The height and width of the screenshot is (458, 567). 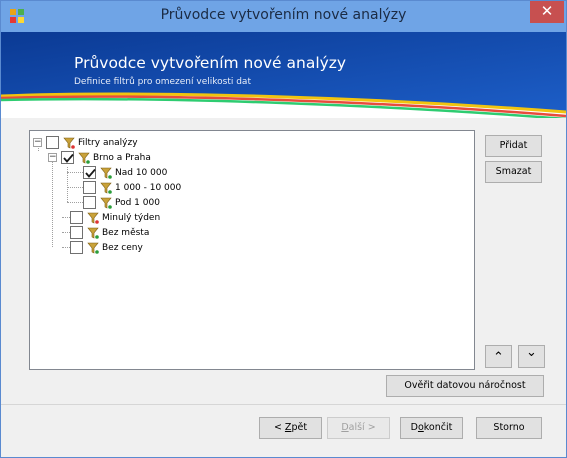 What do you see at coordinates (299, 427) in the screenshot?
I see `back-label: pět` at bounding box center [299, 427].